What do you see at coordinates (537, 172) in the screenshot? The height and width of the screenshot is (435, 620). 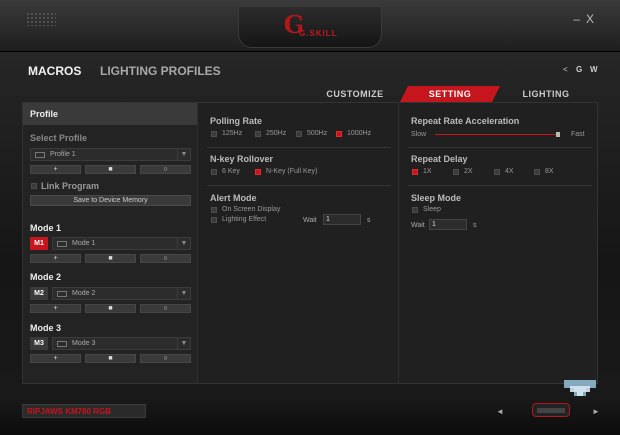 I see `delay-8x-radio` at bounding box center [537, 172].